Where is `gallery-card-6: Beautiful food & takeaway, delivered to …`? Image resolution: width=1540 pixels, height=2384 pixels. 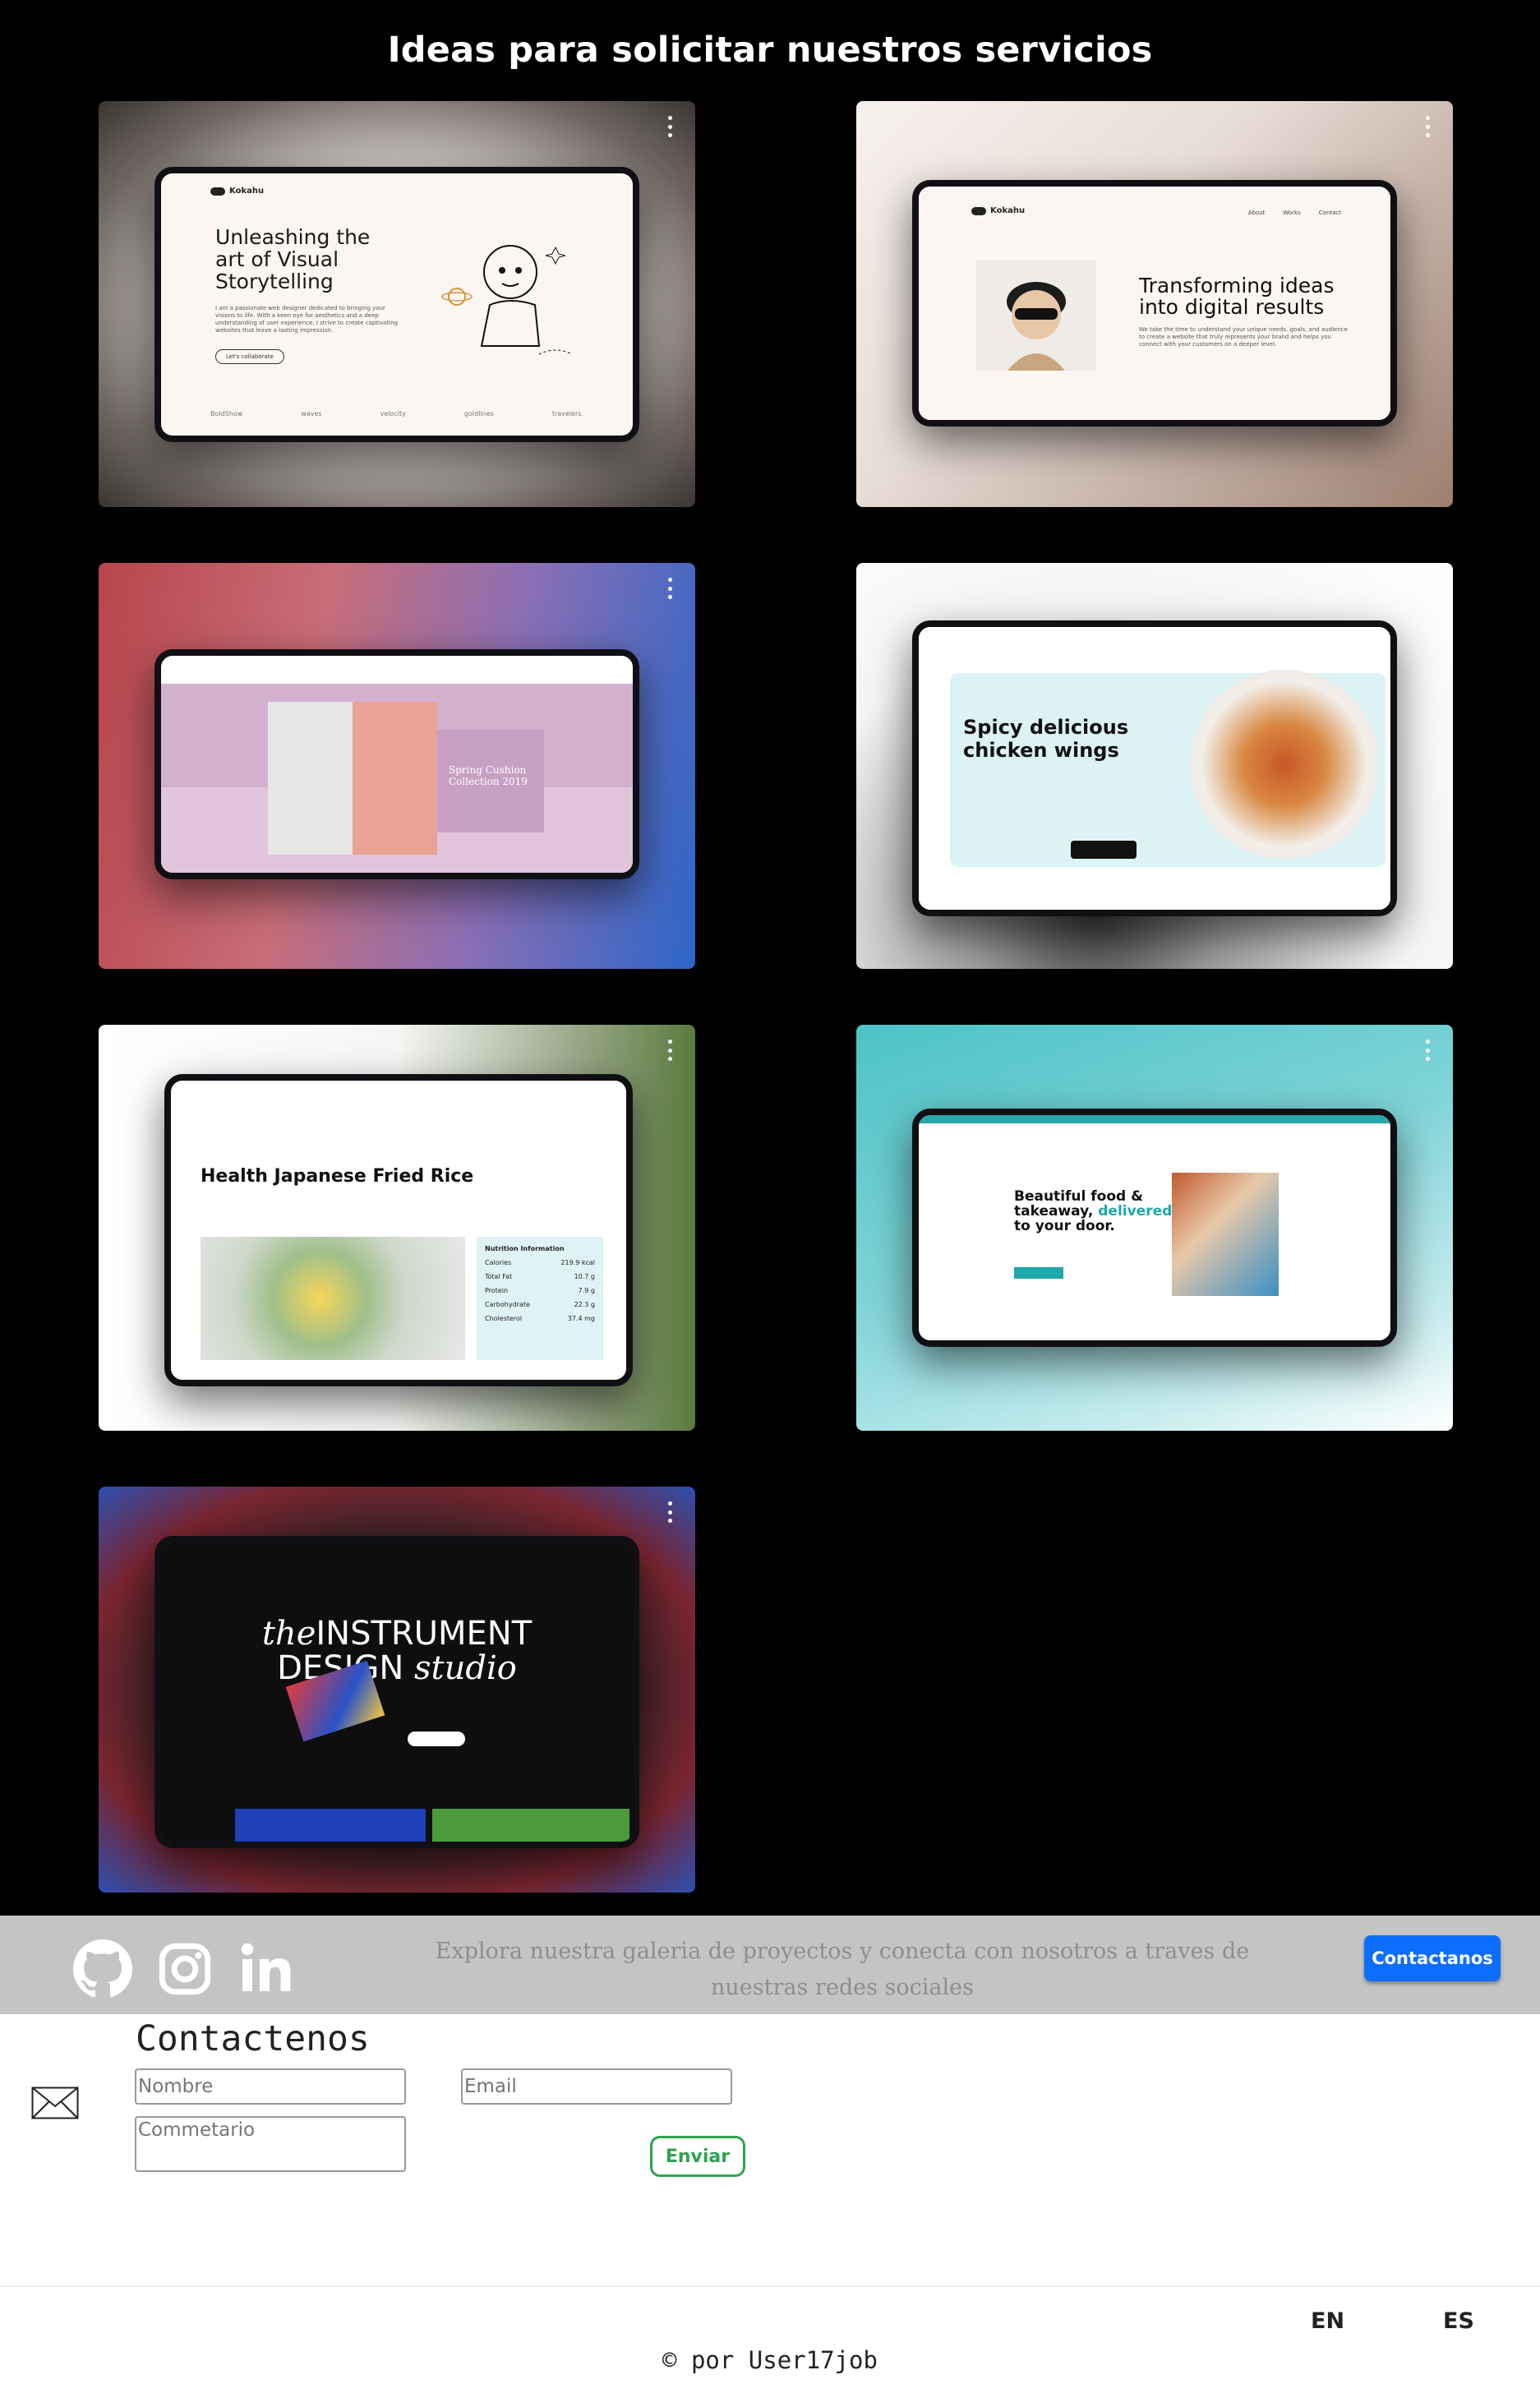 gallery-card-6: Beautiful food & takeaway, delivered to … is located at coordinates (1155, 1228).